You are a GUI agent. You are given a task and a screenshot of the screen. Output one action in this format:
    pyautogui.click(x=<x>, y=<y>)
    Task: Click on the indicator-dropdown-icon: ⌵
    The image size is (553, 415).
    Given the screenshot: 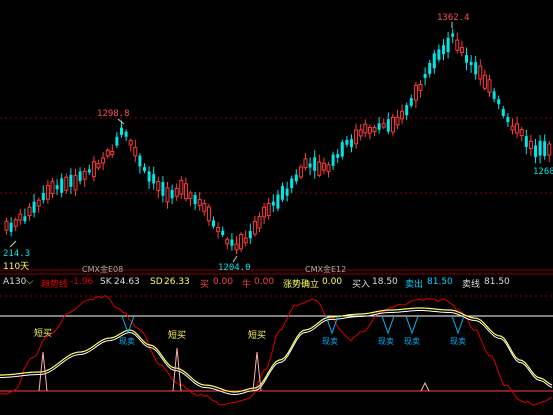 What is the action you would take?
    pyautogui.click(x=29, y=282)
    